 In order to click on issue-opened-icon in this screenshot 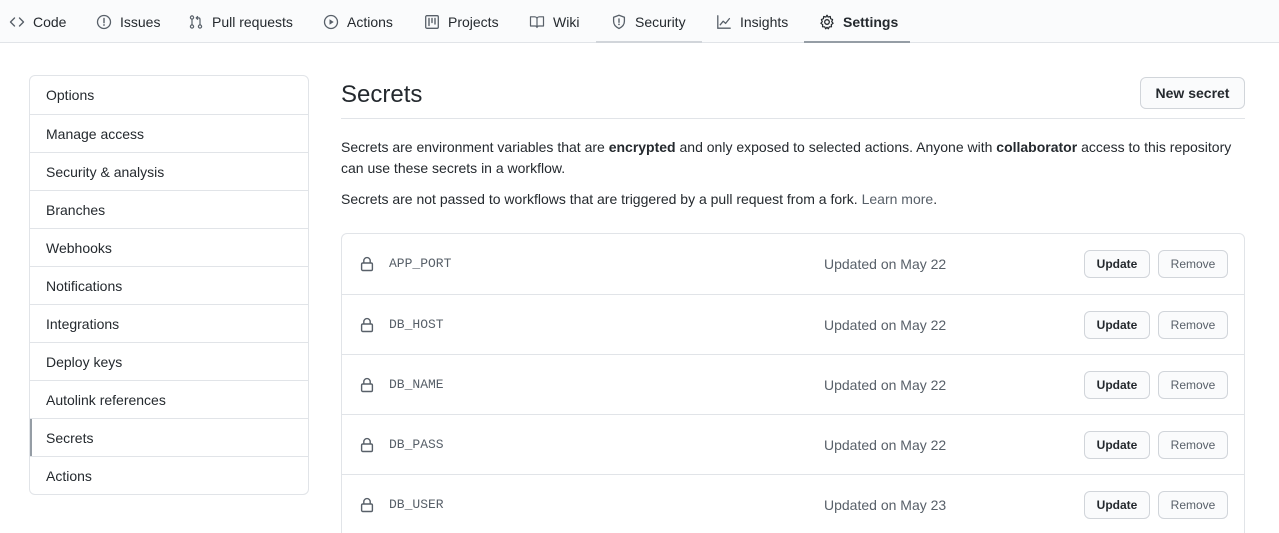, I will do `click(104, 22)`.